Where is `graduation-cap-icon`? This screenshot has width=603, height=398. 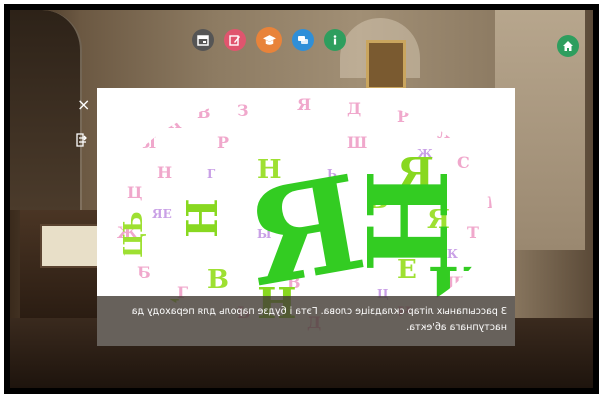 graduation-cap-icon is located at coordinates (269, 40).